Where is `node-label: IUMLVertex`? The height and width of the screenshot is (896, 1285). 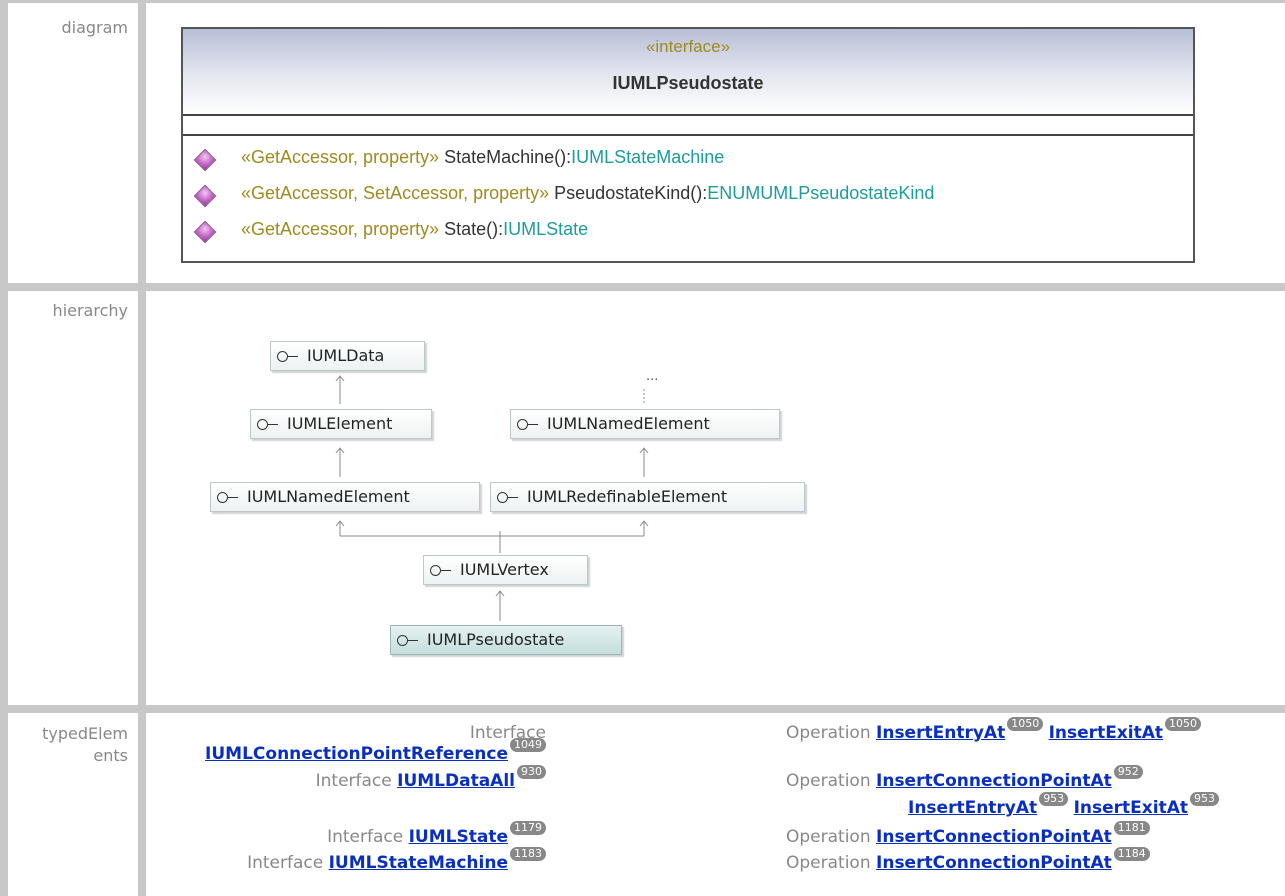
node-label: IUMLVertex is located at coordinates (504, 569).